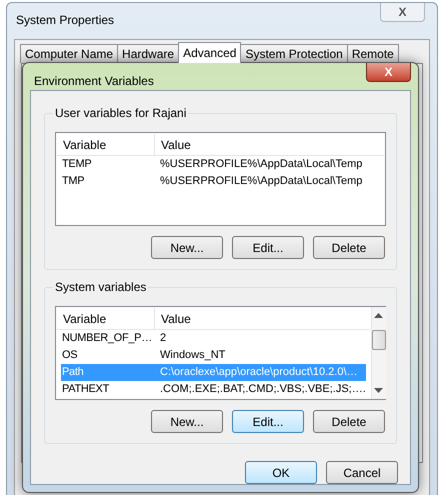  I want to click on dialog-title: Environment Variables, so click(94, 81).